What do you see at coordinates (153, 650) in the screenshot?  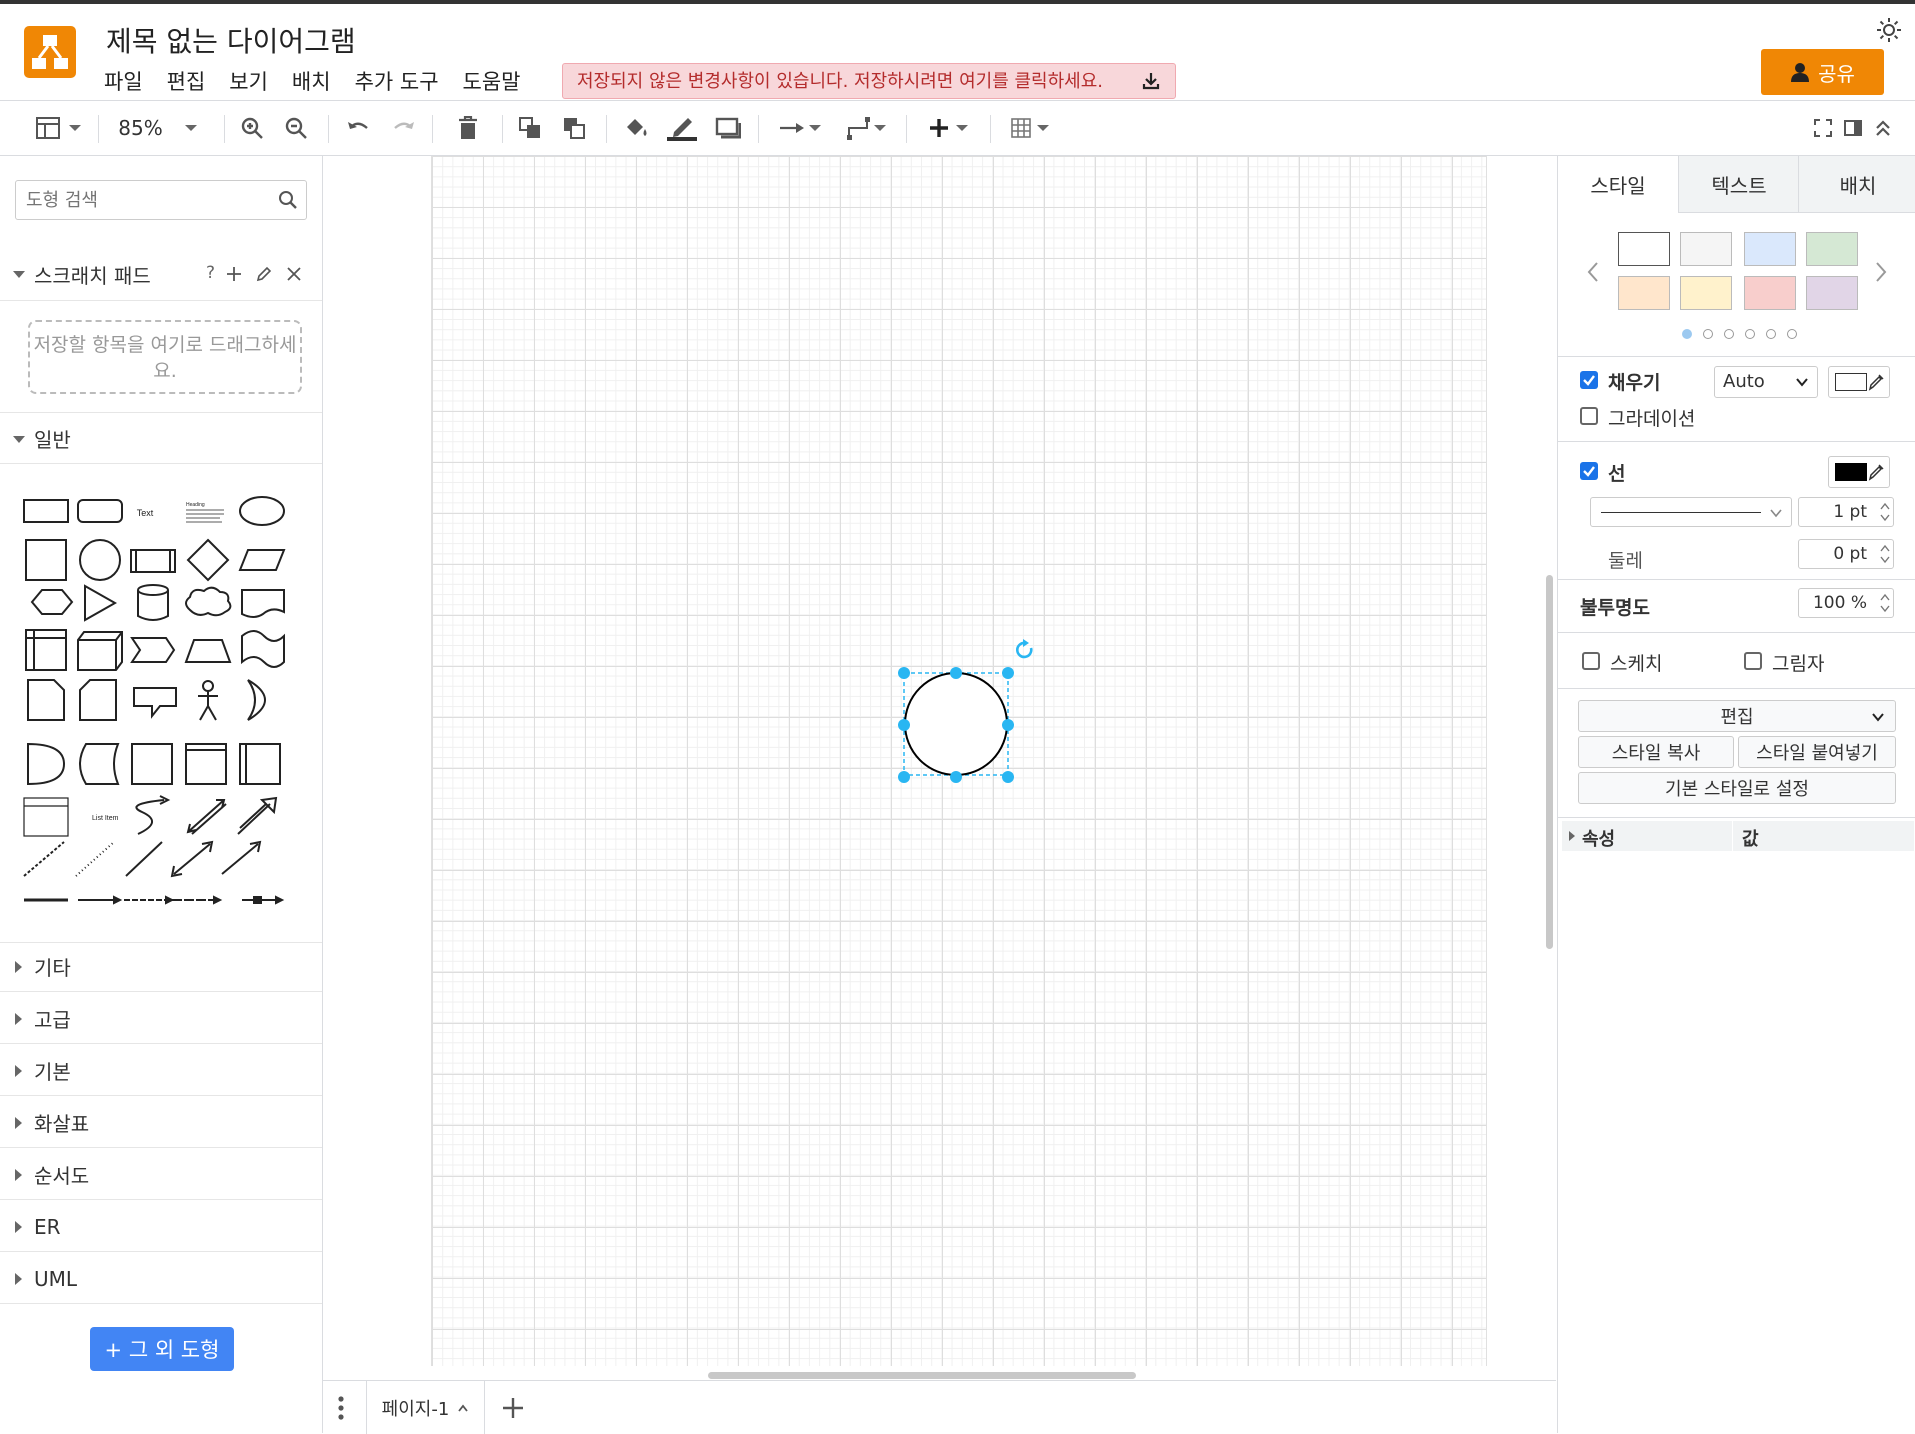 I see `step-shape` at bounding box center [153, 650].